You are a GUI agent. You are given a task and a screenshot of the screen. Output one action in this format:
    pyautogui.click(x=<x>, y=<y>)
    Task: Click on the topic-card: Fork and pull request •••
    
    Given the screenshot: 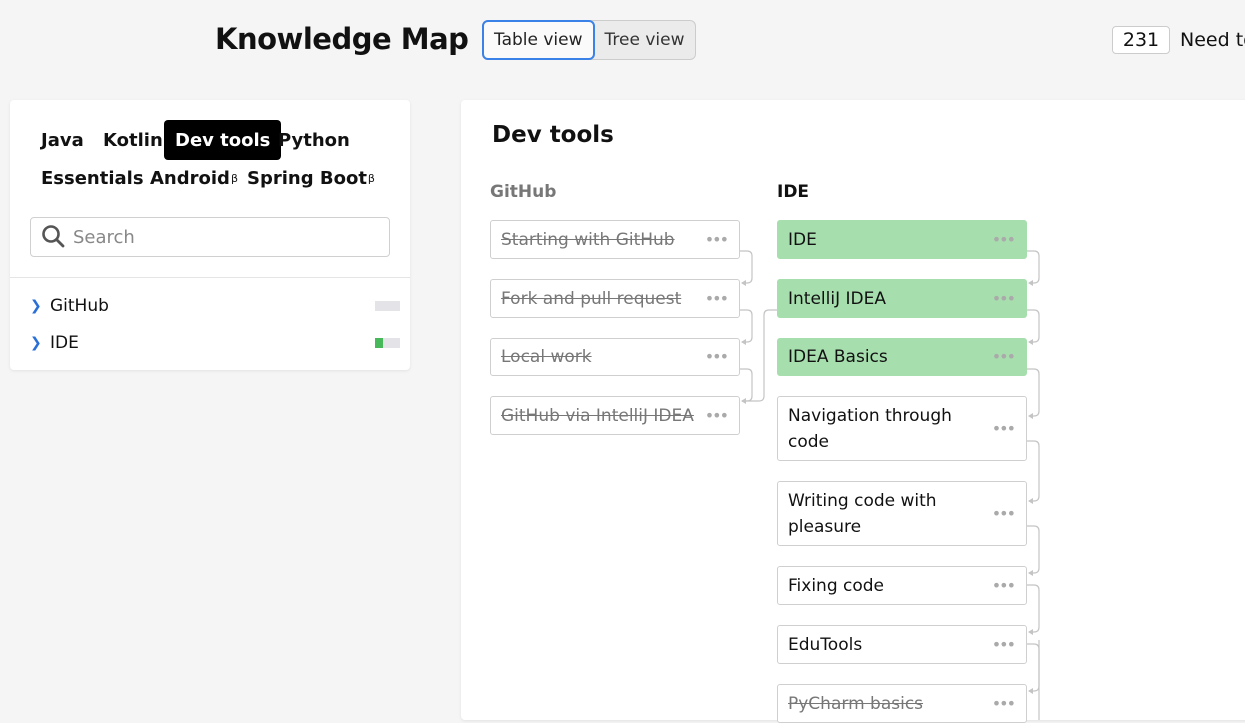 What is the action you would take?
    pyautogui.click(x=615, y=298)
    